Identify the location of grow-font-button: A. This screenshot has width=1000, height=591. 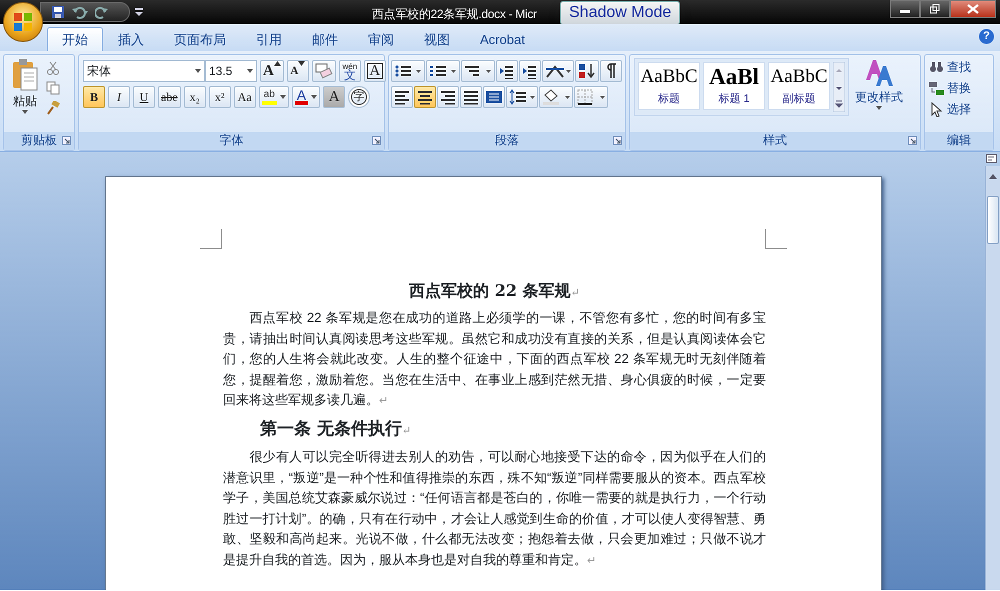
(272, 71).